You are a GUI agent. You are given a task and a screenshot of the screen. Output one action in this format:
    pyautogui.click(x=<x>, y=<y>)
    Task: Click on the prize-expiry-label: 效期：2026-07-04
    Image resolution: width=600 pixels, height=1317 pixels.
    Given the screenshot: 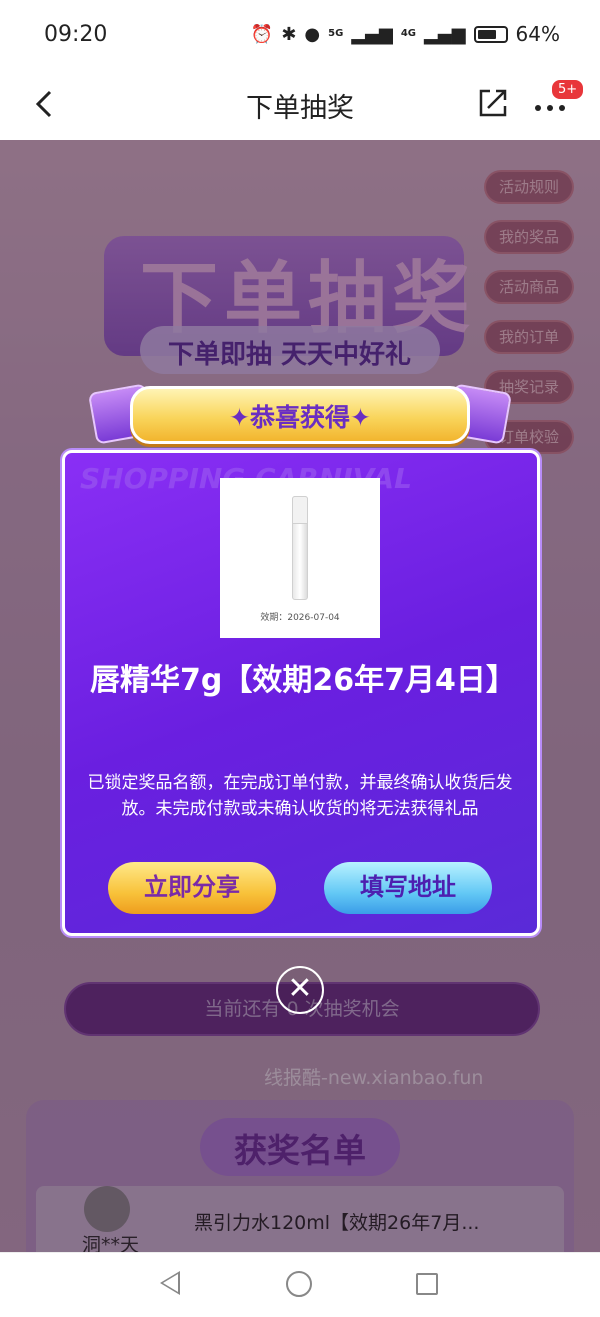 What is the action you would take?
    pyautogui.click(x=300, y=618)
    